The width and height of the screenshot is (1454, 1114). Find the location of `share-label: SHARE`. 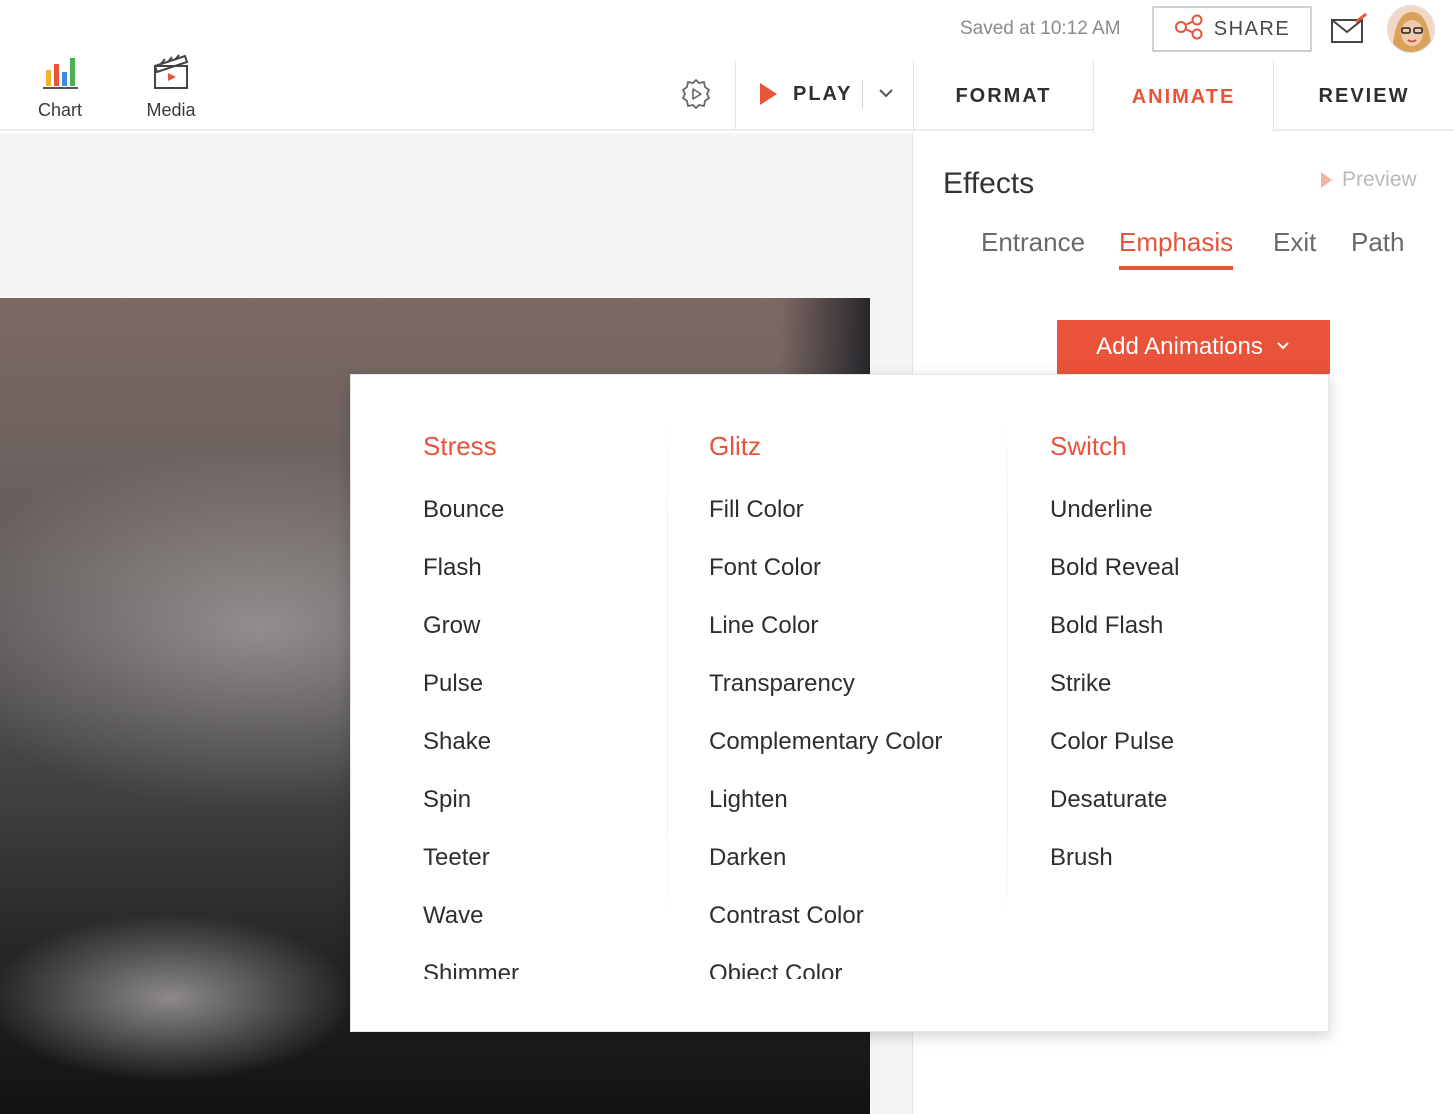

share-label: SHARE is located at coordinates (1252, 28).